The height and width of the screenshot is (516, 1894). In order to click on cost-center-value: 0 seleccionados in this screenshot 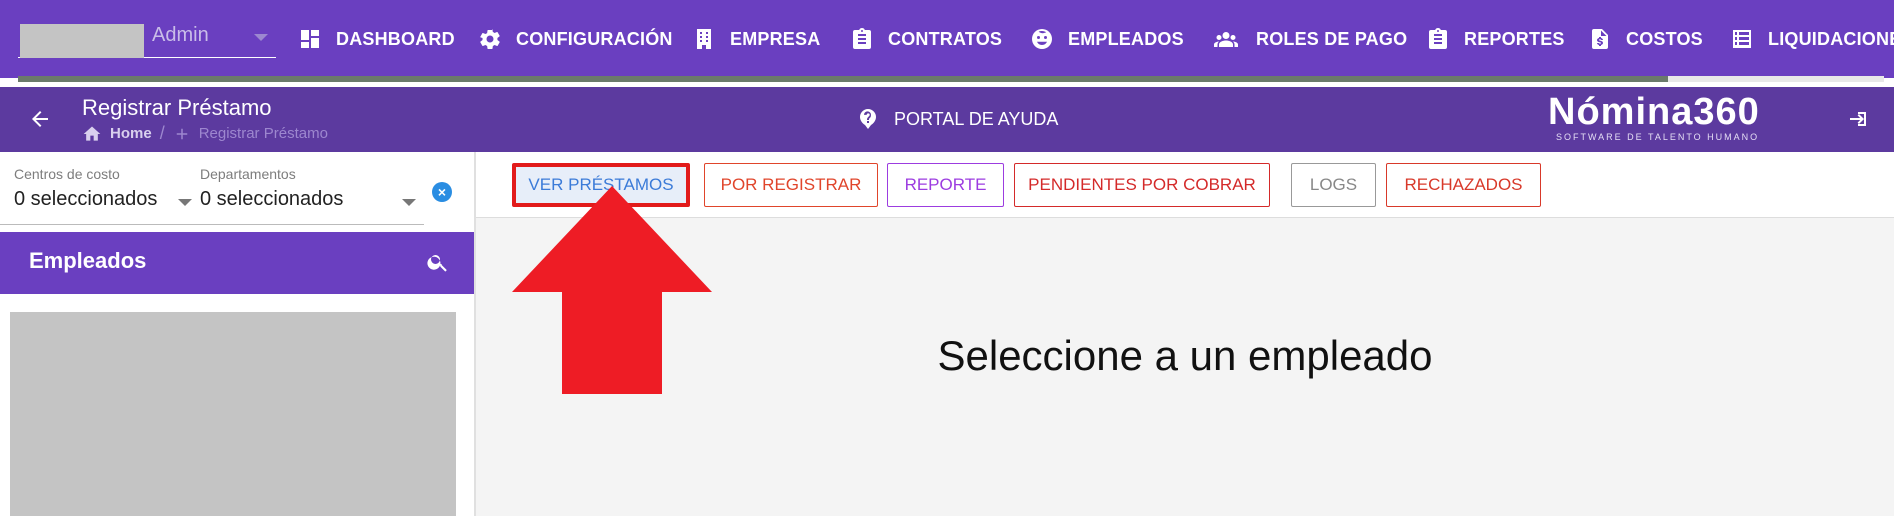, I will do `click(85, 199)`.